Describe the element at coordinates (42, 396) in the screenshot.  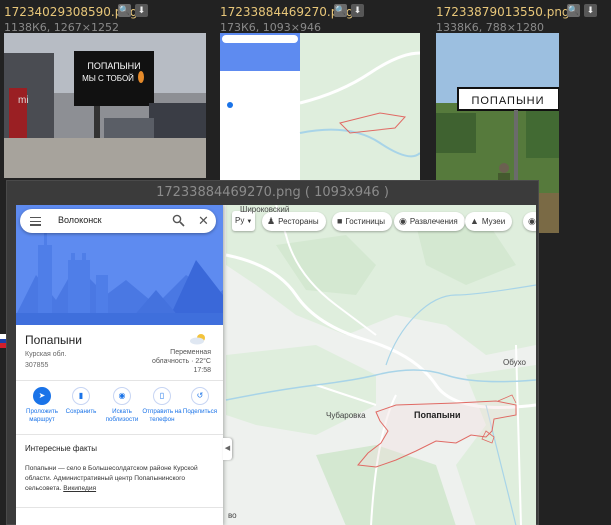
I see `directions-icon: ➤` at that location.